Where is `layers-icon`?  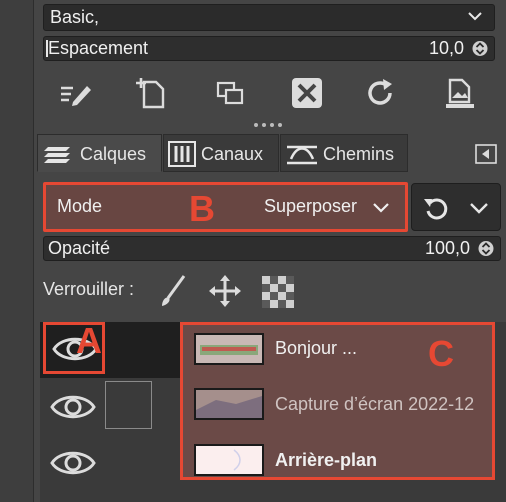
layers-icon is located at coordinates (57, 155).